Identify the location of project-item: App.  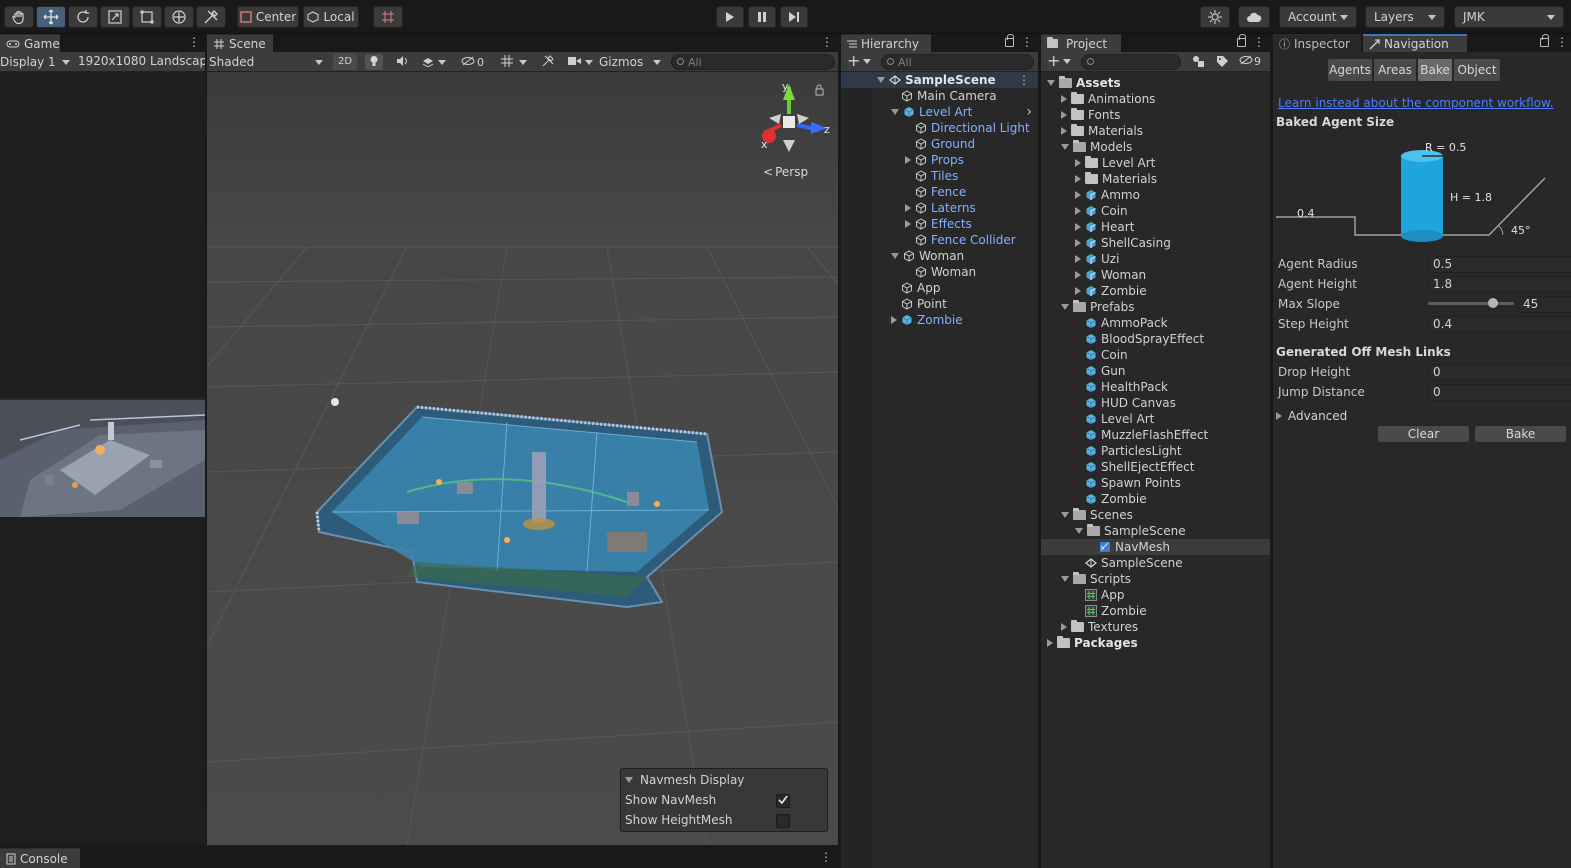
(1155, 595).